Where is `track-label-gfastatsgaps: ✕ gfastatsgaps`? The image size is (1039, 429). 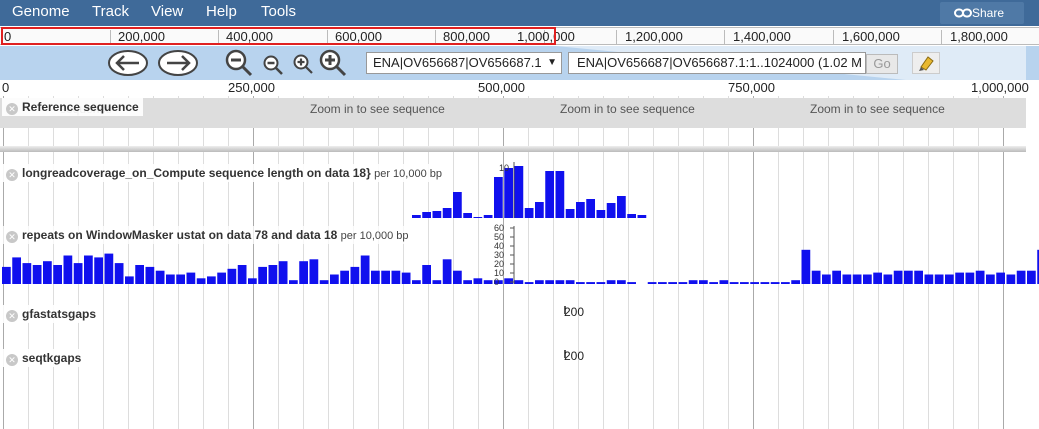
track-label-gfastatsgaps: ✕ gfastatsgaps is located at coordinates (51, 314).